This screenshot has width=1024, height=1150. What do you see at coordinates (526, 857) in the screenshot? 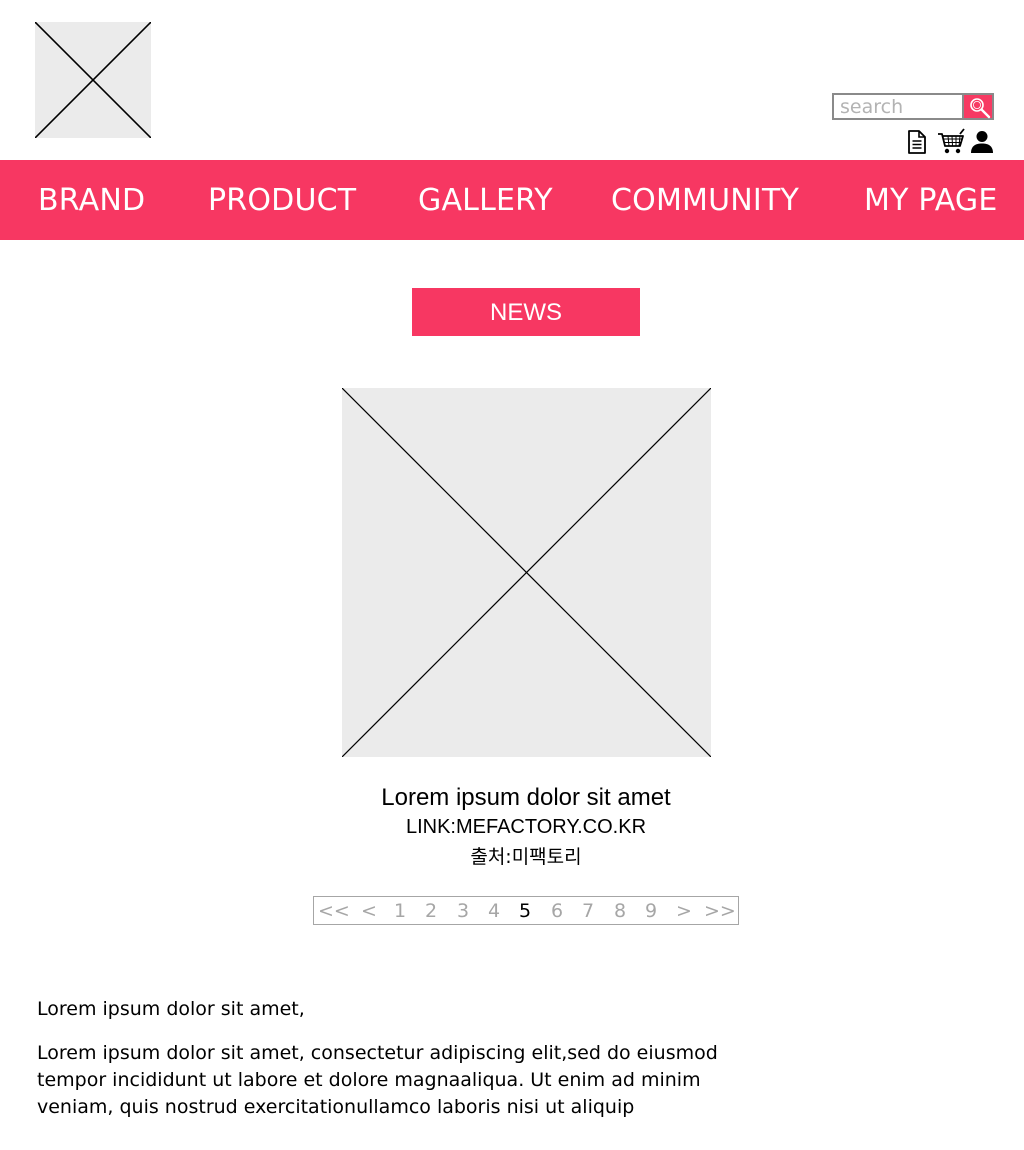
I see `article-source: 출처:미팩토리` at bounding box center [526, 857].